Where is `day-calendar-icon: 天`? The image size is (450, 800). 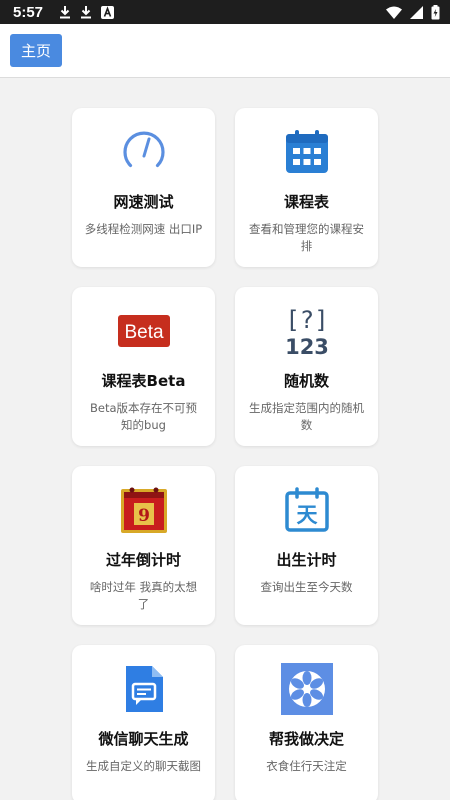
day-calendar-icon: 天 is located at coordinates (307, 510).